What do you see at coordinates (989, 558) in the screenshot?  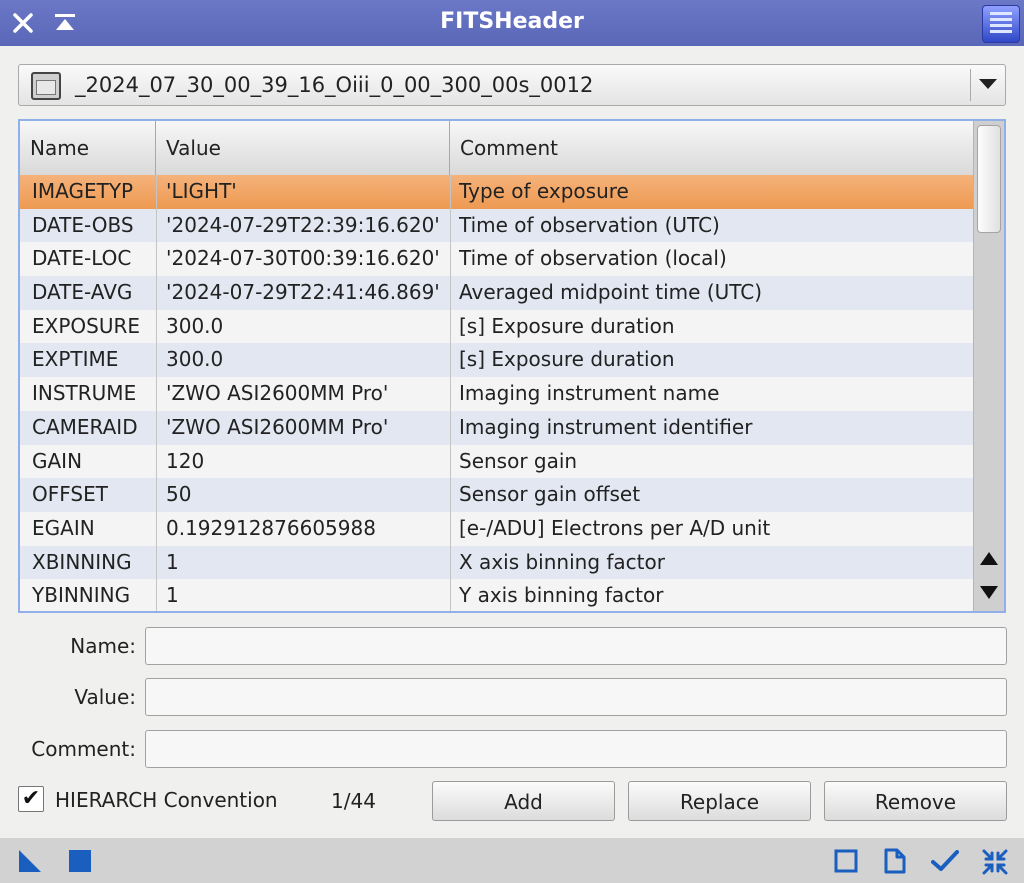 I see `scroll-up-icon` at bounding box center [989, 558].